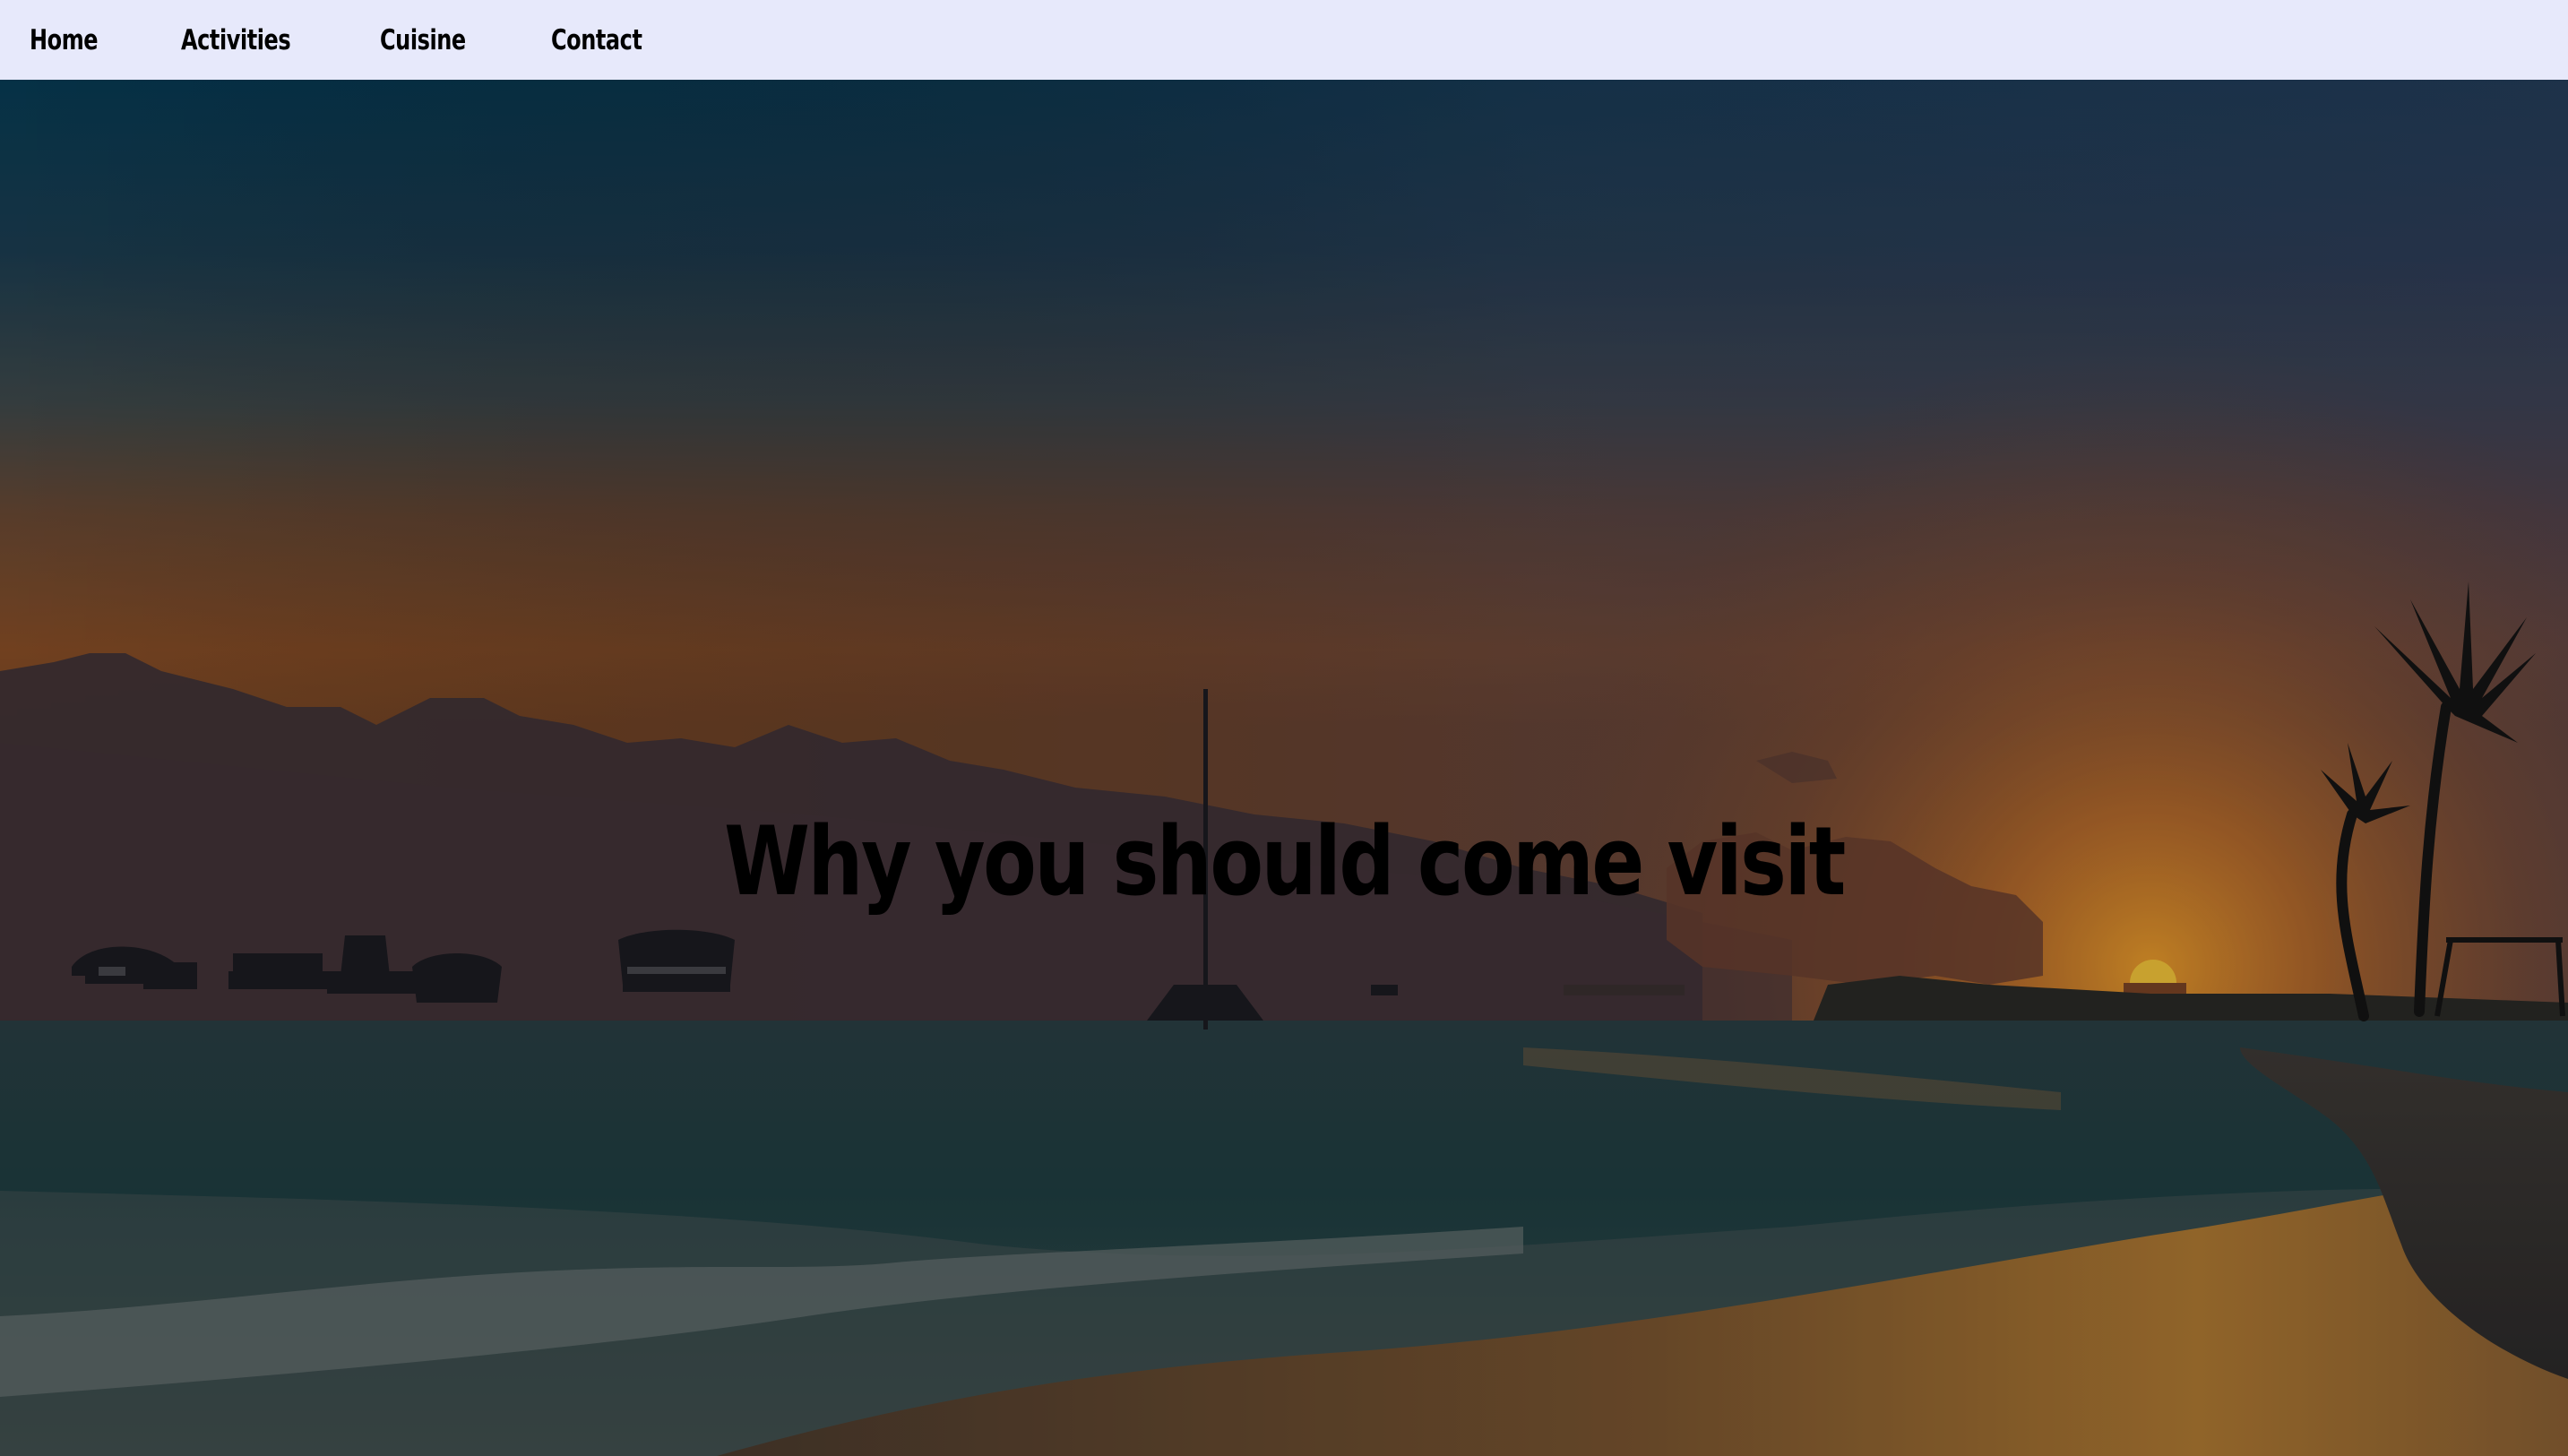 The height and width of the screenshot is (1456, 2568). I want to click on top-navbar: Home Activities Cuisine Contact, so click(1284, 40).